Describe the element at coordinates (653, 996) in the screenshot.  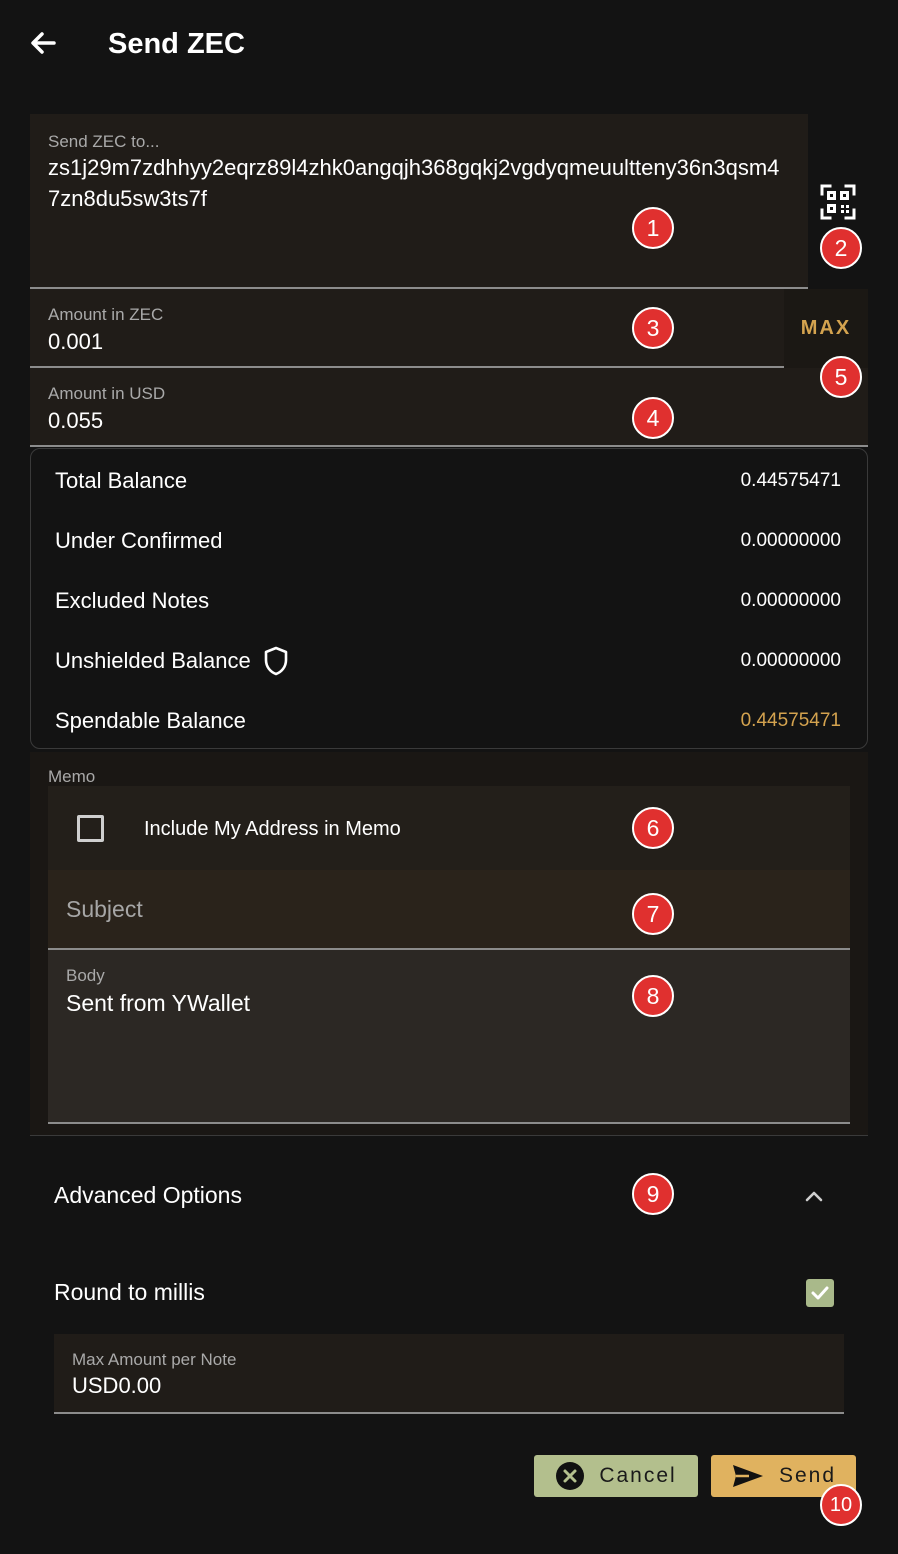
I see `annotation-badge: 8` at that location.